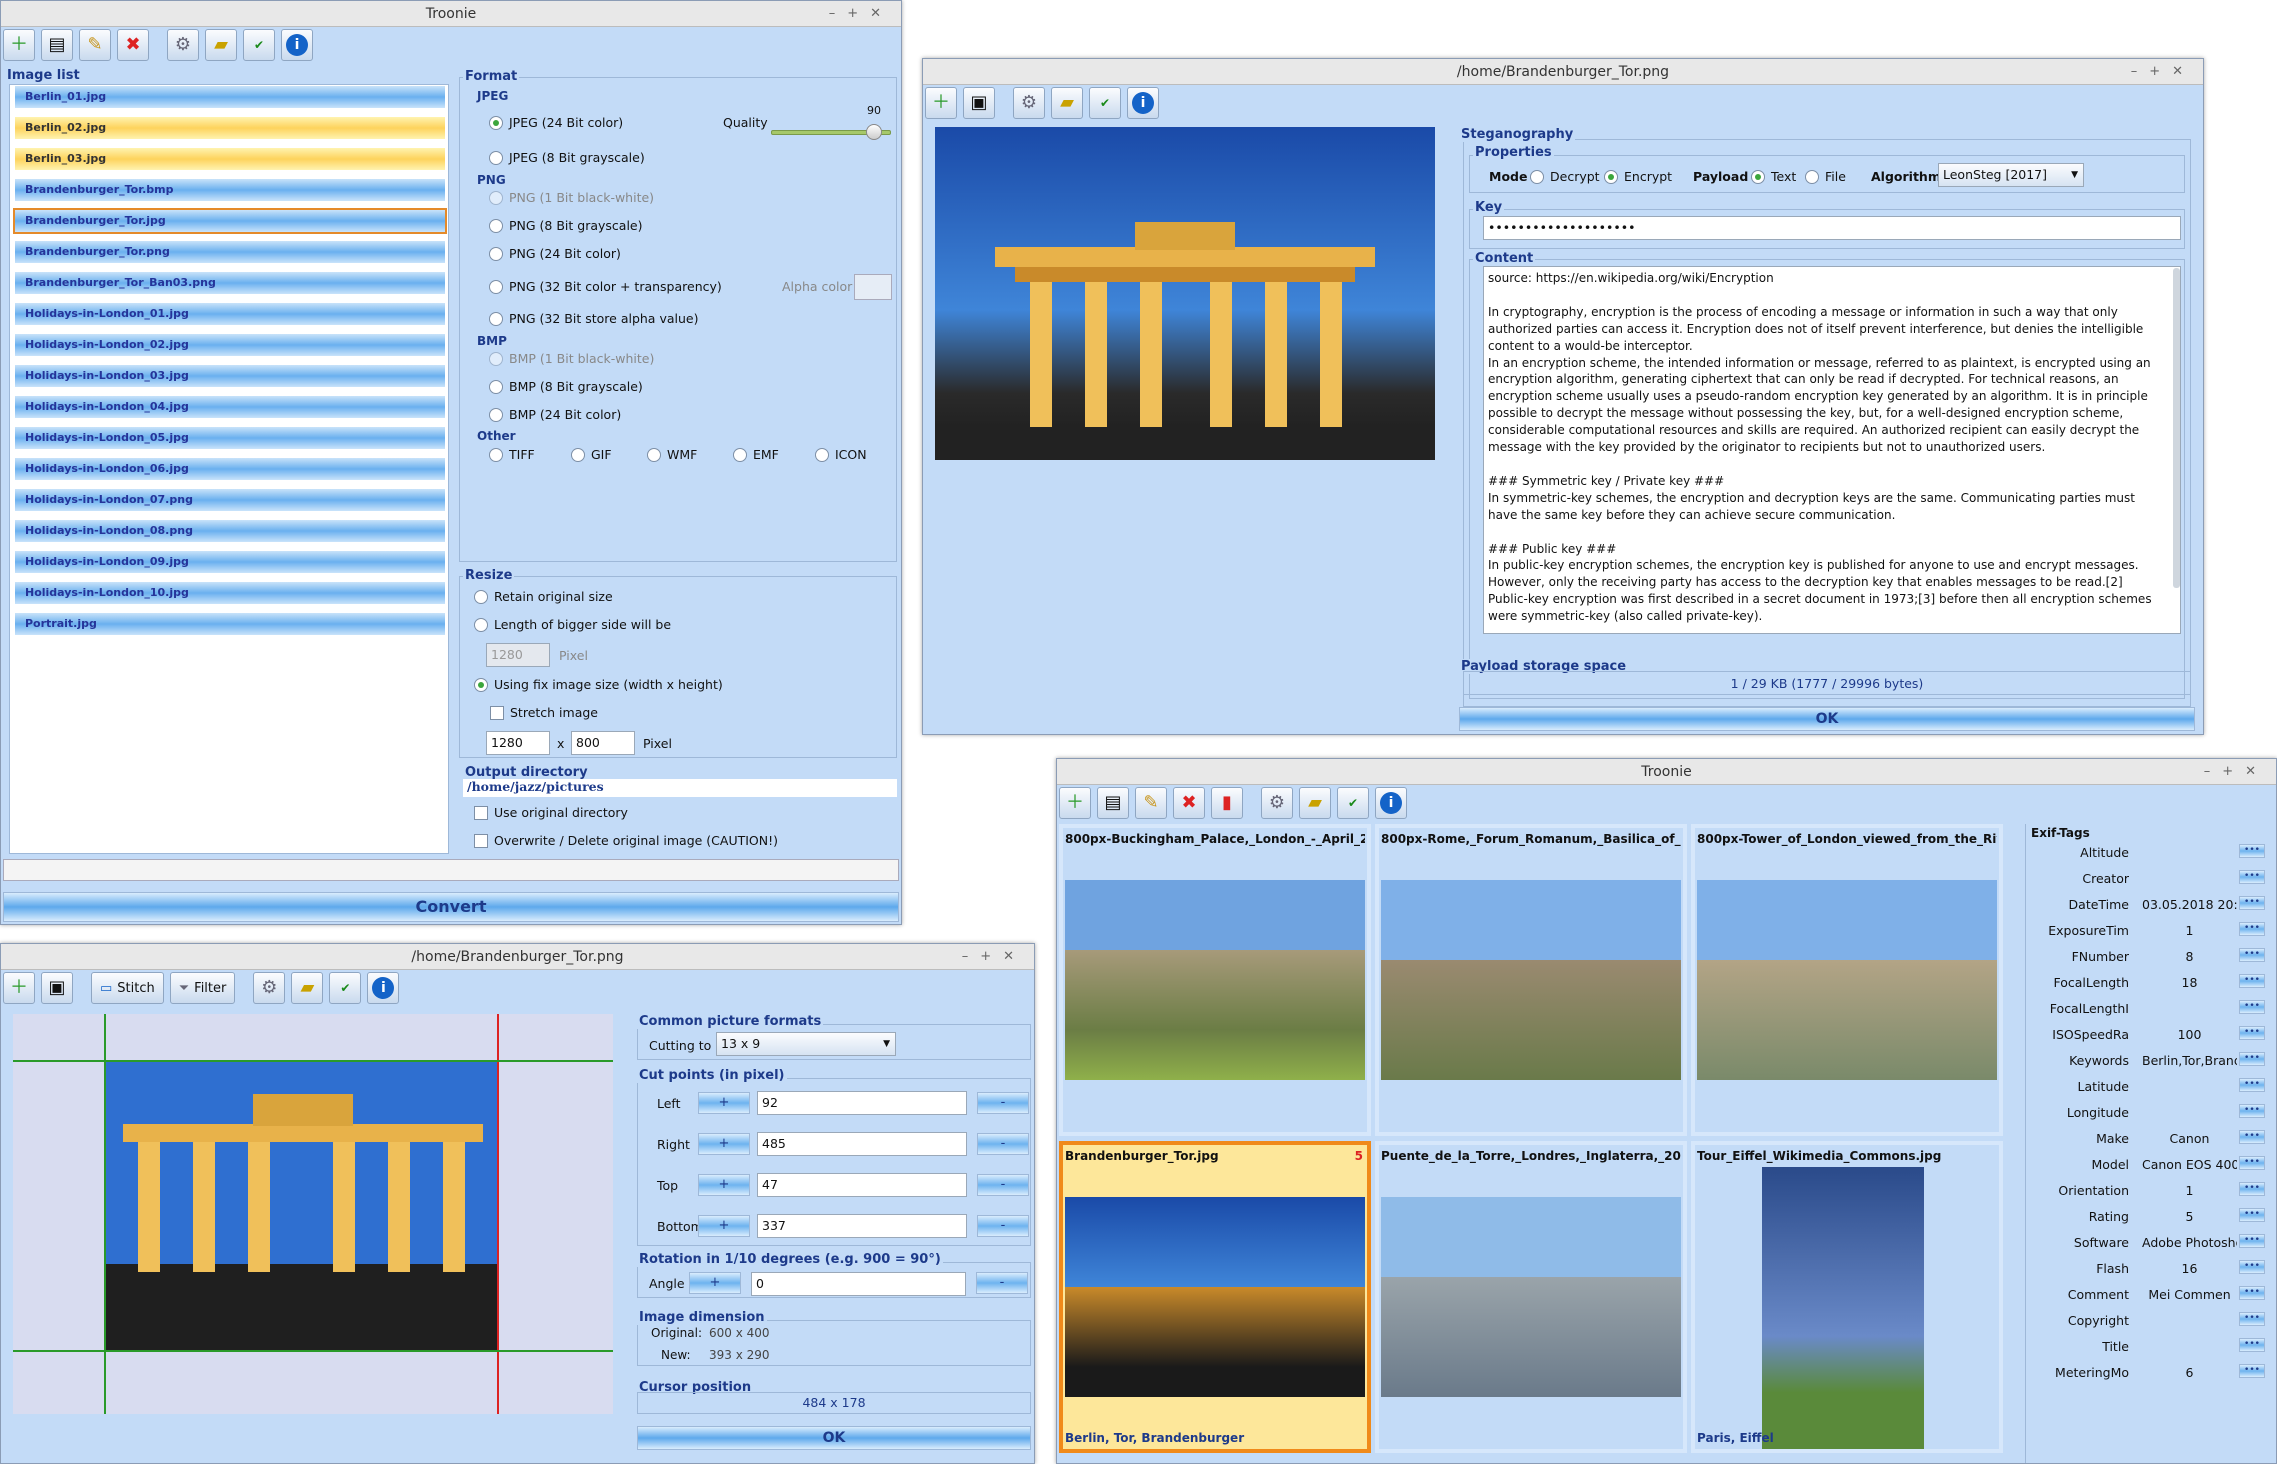 The height and width of the screenshot is (1464, 2277). What do you see at coordinates (451, 907) in the screenshot?
I see `convert-button: Convert` at bounding box center [451, 907].